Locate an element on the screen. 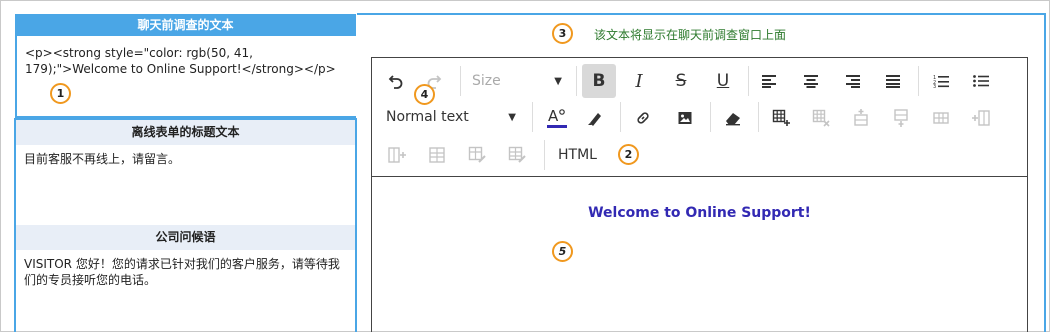 This screenshot has width=1050, height=332. cell-properties-icon is located at coordinates (477, 155).